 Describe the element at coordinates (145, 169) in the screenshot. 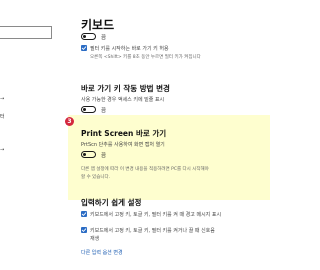

I see `restart-note: 다른 앱 설정에 따라 이 변경 내용을 적용하려면 PC를 다시 시작해야` at that location.